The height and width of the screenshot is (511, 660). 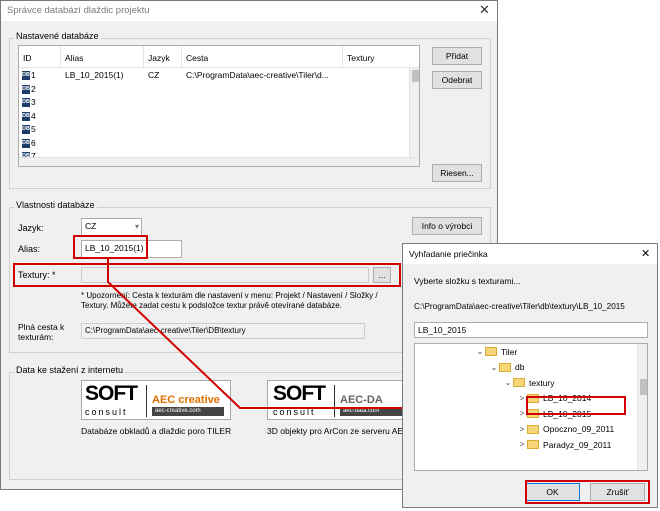 I want to click on tree-node: ⌄ textury, so click(x=529, y=382).